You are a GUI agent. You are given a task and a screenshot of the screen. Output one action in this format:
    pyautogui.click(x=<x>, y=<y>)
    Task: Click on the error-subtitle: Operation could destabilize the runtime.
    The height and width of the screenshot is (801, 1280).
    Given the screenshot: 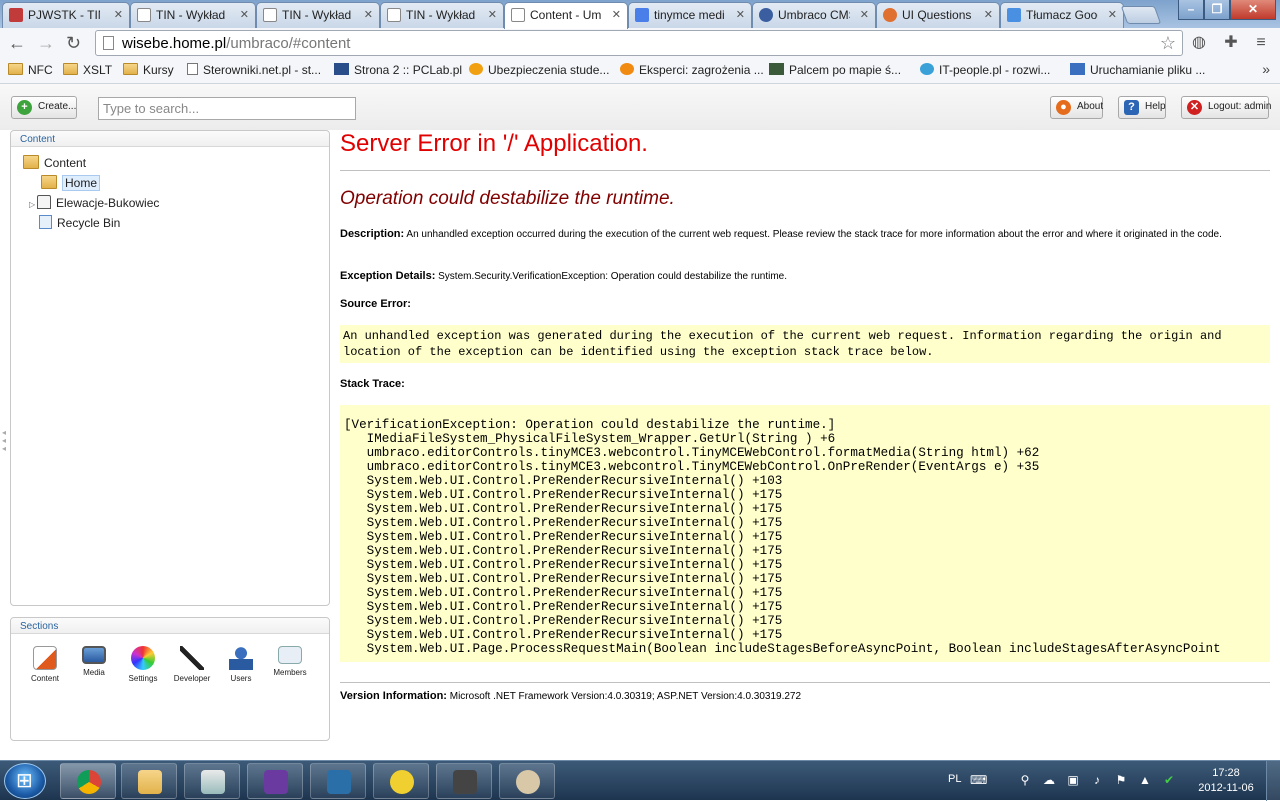 What is the action you would take?
    pyautogui.click(x=507, y=198)
    